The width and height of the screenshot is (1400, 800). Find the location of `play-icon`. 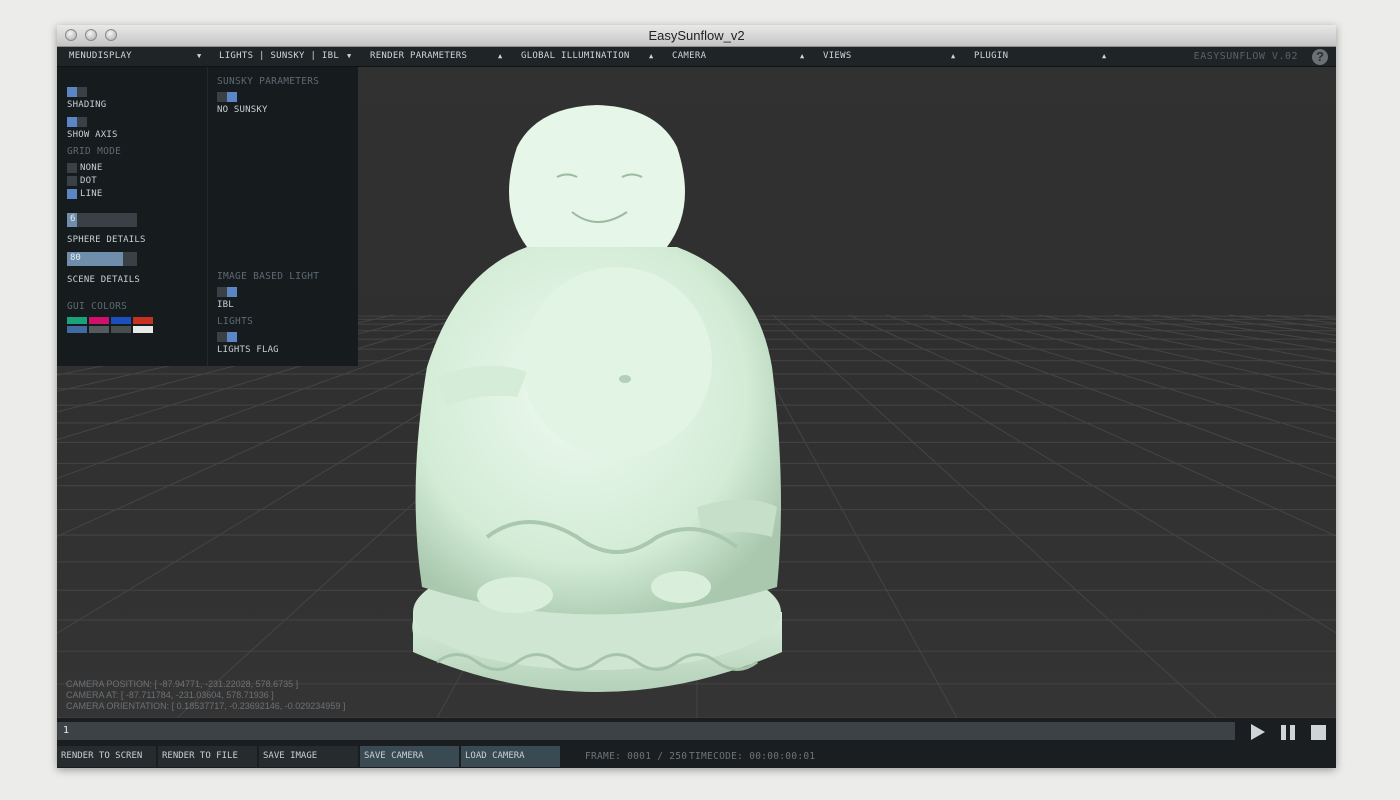

play-icon is located at coordinates (1258, 732).